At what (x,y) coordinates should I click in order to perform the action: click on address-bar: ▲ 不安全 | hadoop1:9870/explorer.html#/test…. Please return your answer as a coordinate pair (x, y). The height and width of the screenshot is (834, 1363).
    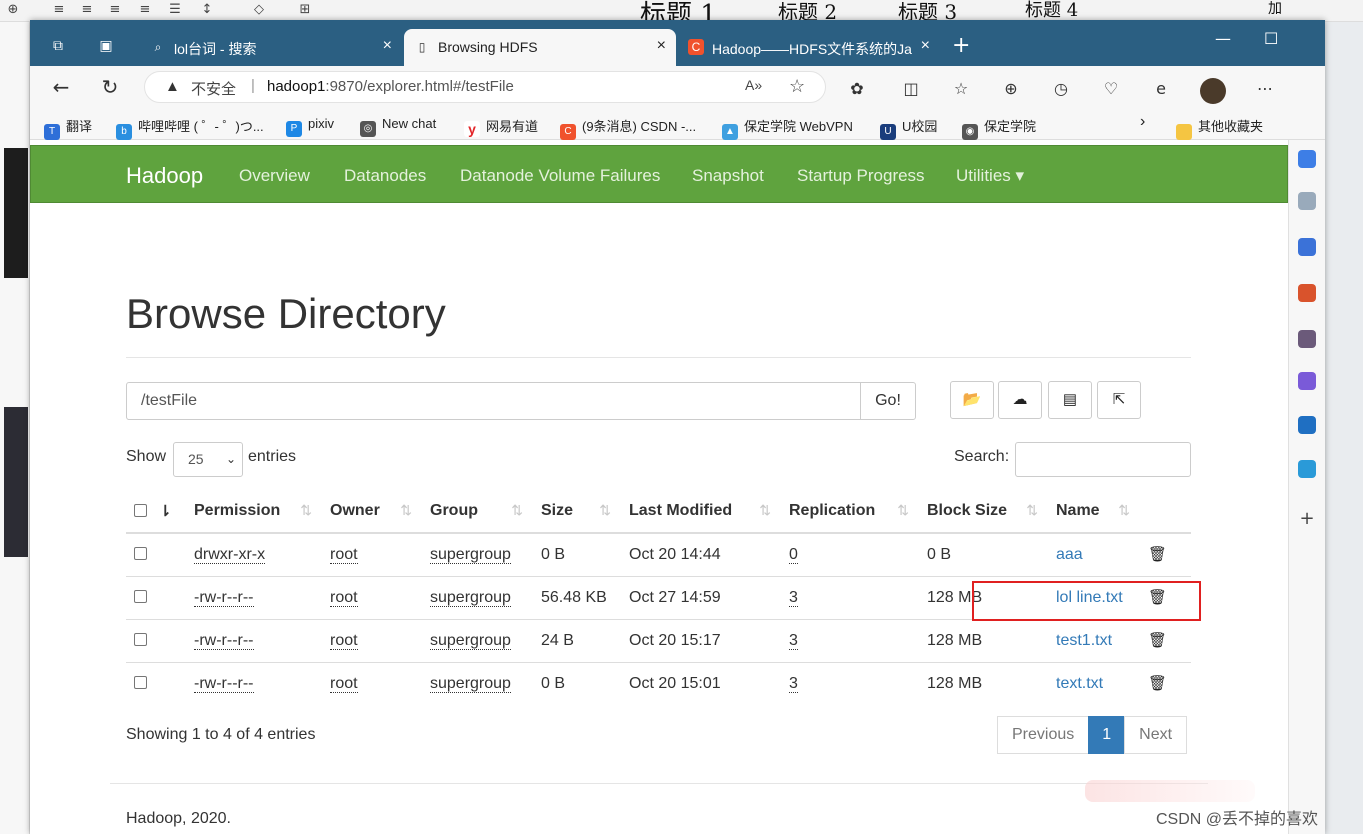
    Looking at the image, I should click on (485, 87).